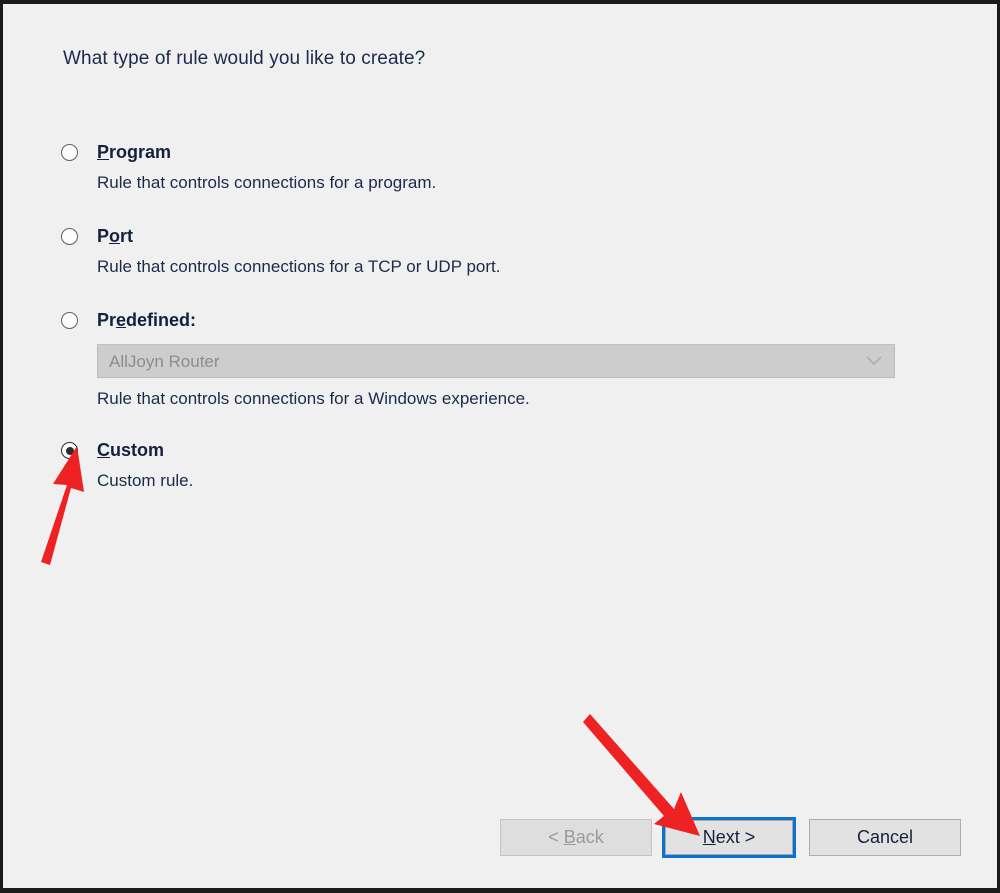 The width and height of the screenshot is (1000, 893). Describe the element at coordinates (496, 361) in the screenshot. I see `predefined-rule-dropdown: AllJoyn Router` at that location.